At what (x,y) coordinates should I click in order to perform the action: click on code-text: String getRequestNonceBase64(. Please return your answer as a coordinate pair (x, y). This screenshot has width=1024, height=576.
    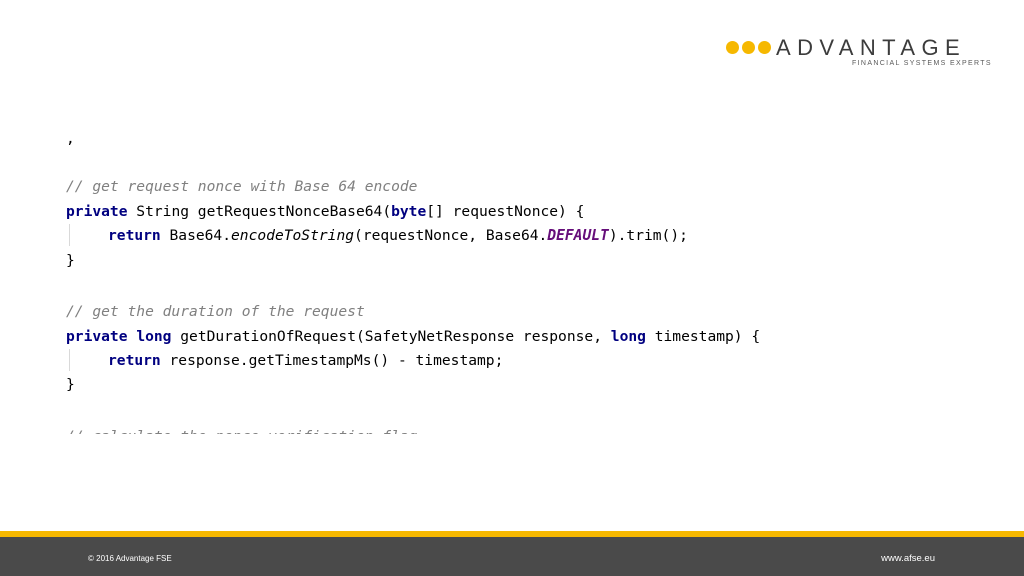
    Looking at the image, I should click on (259, 211).